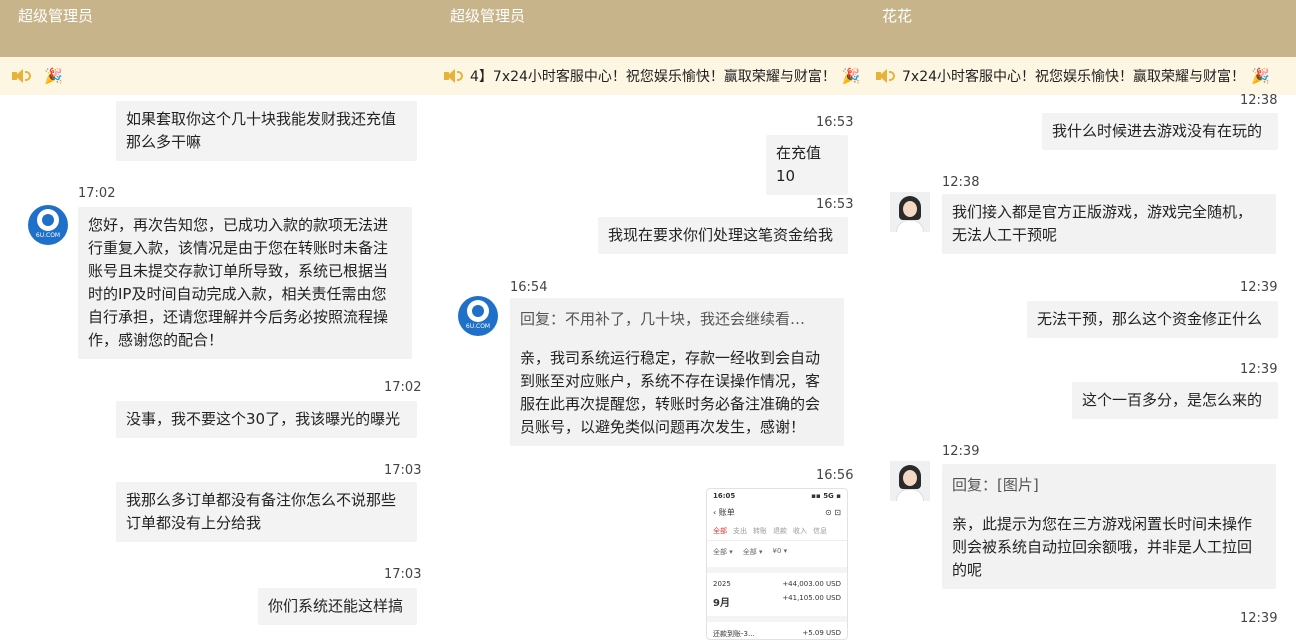 The height and width of the screenshot is (640, 1296). Describe the element at coordinates (995, 485) in the screenshot. I see `quoted-reply: 回复：[图片]` at that location.